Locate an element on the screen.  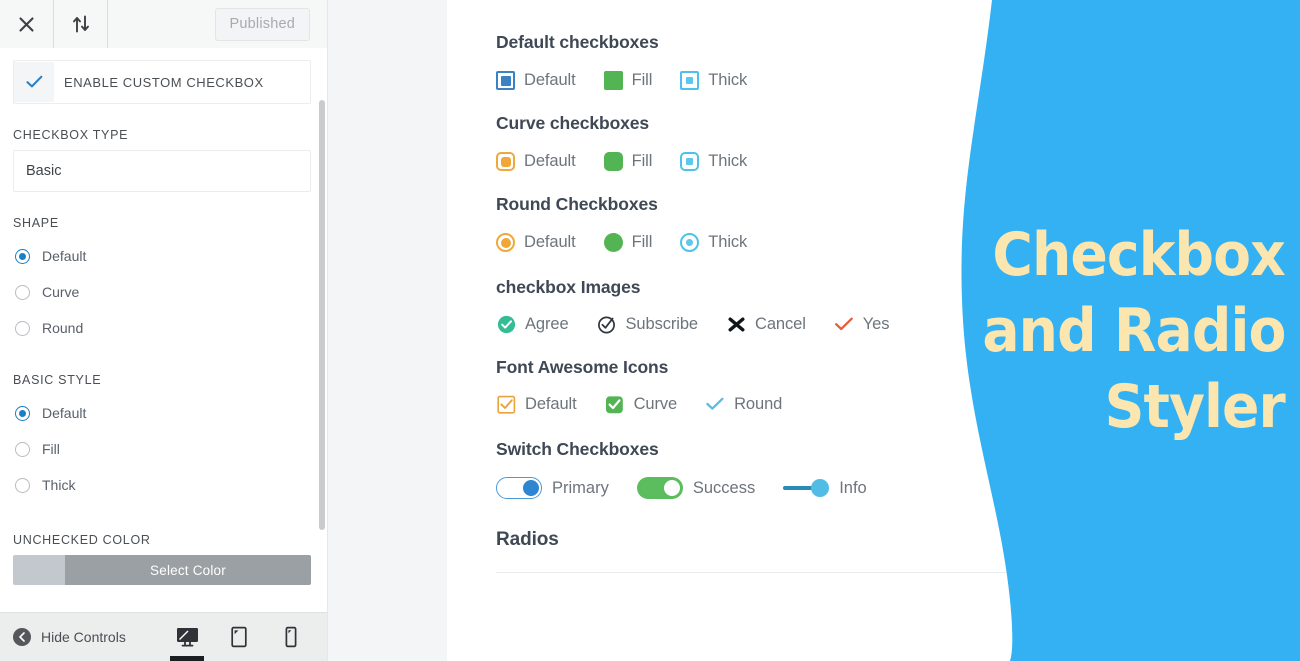
checkbox-curve-fill-icon is located at coordinates (613, 161).